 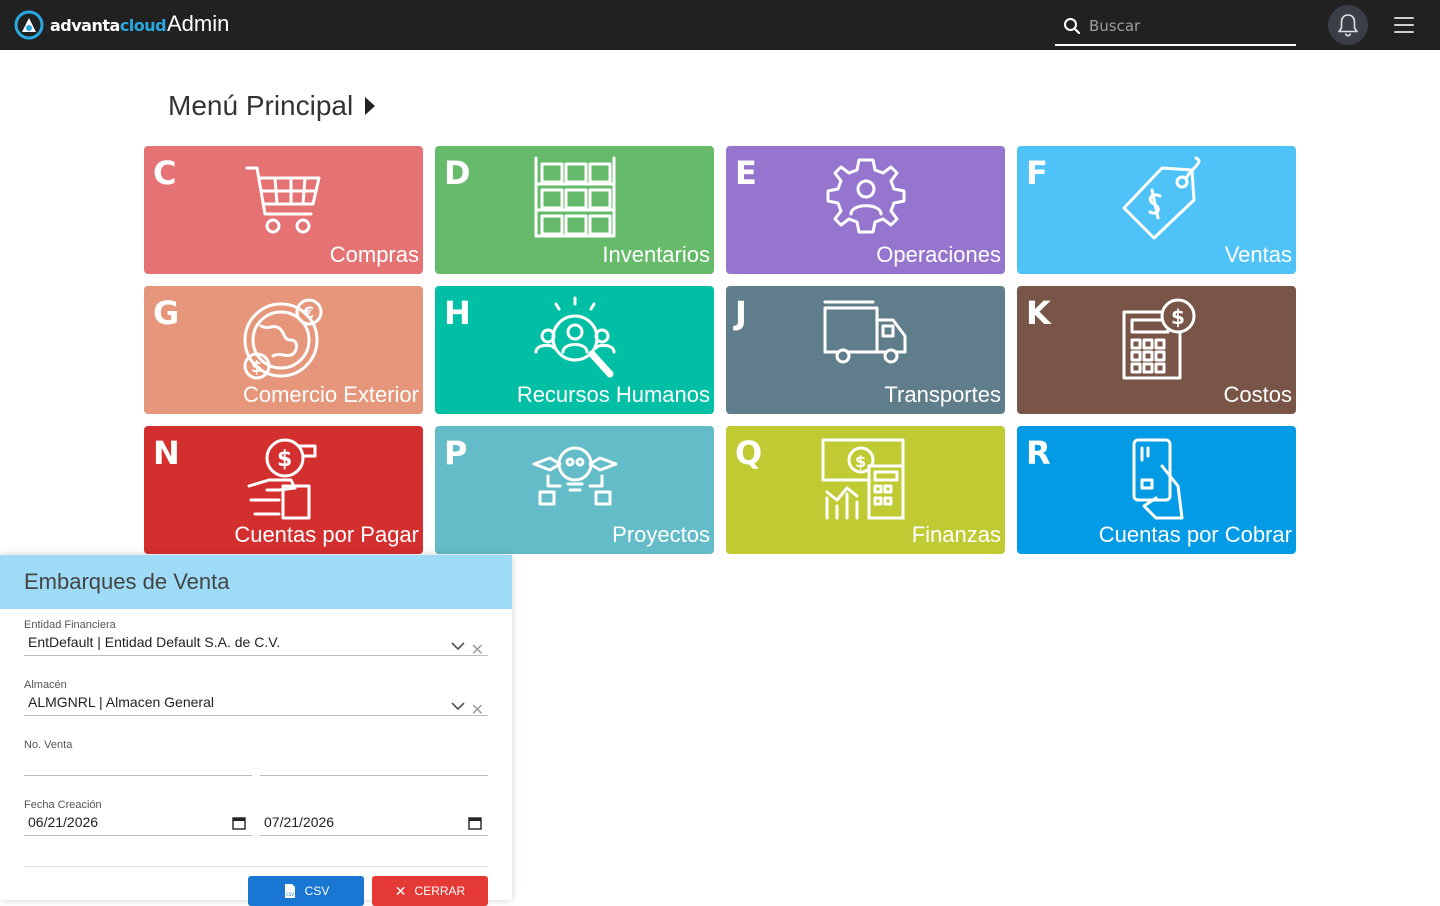 I want to click on calculator-coin-icon: $, so click(x=1157, y=339).